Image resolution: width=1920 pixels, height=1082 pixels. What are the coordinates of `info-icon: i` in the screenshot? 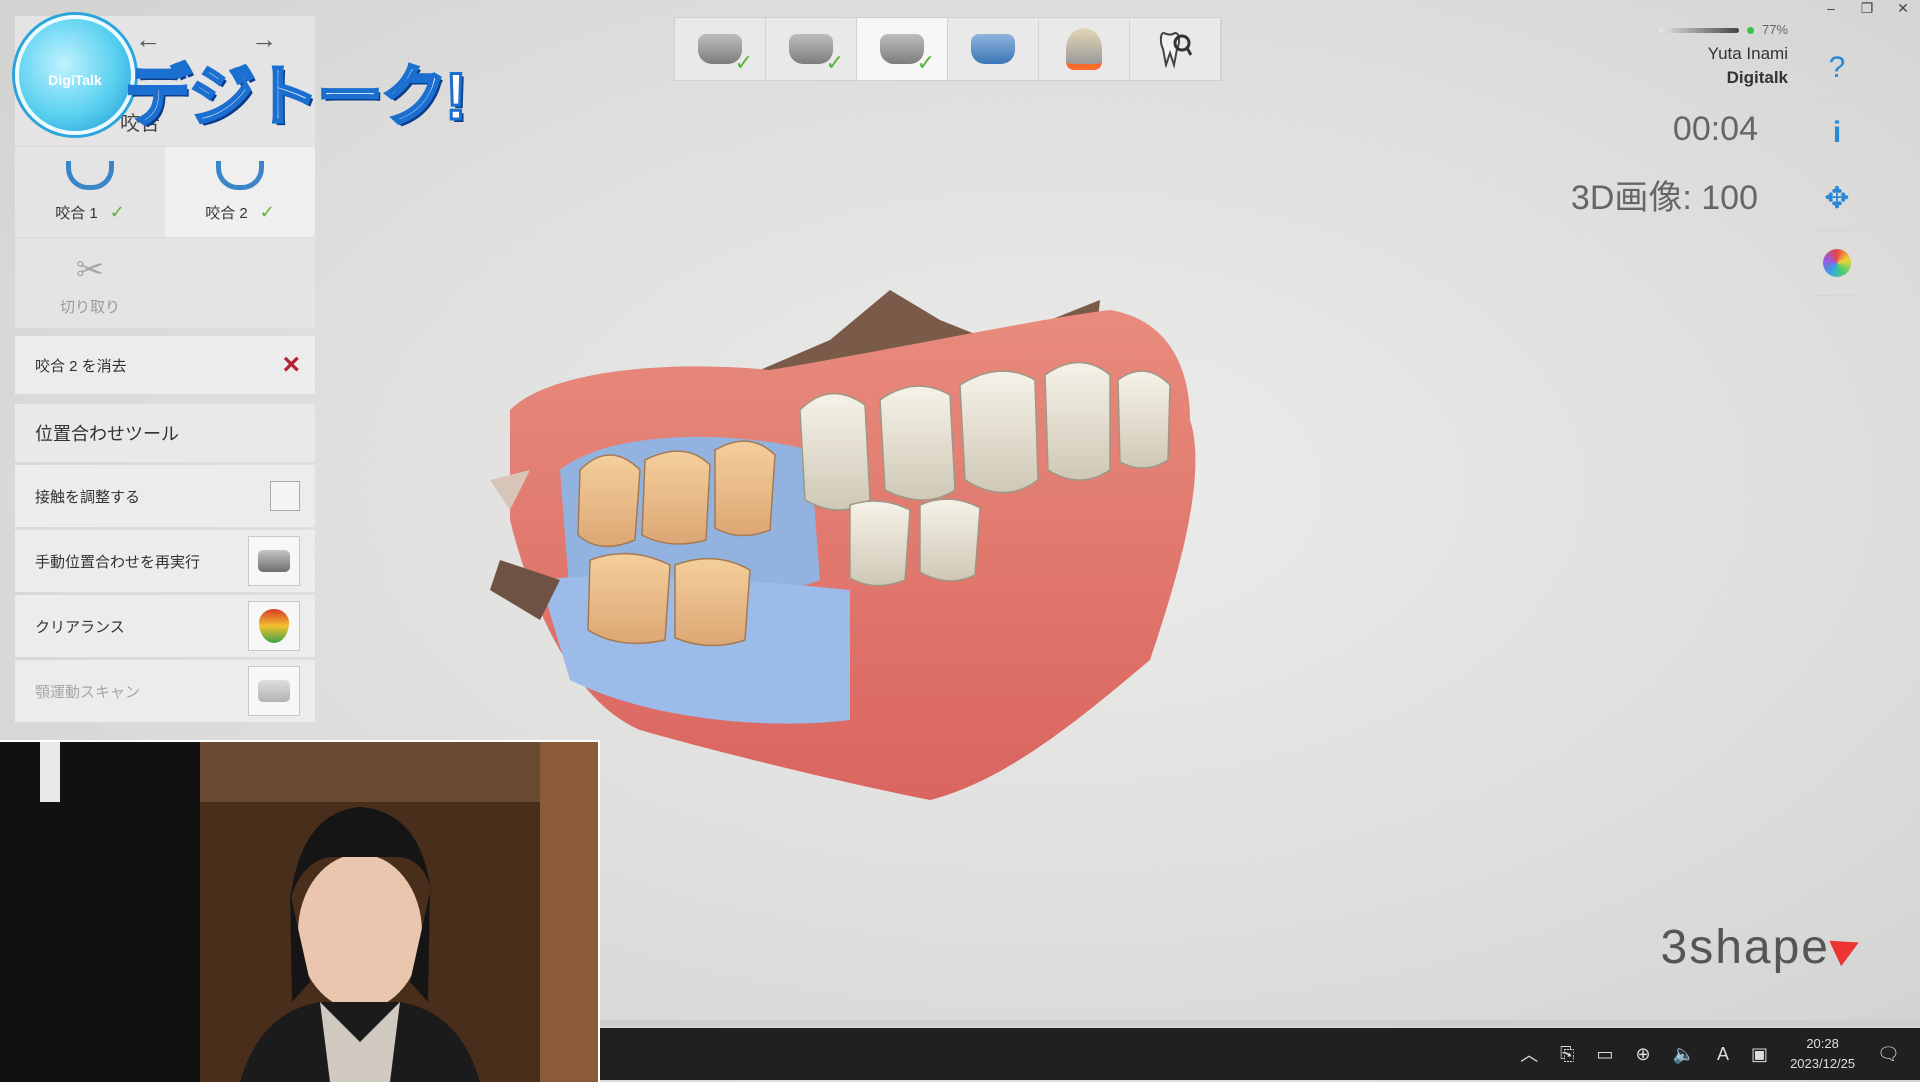 It's located at (1837, 132).